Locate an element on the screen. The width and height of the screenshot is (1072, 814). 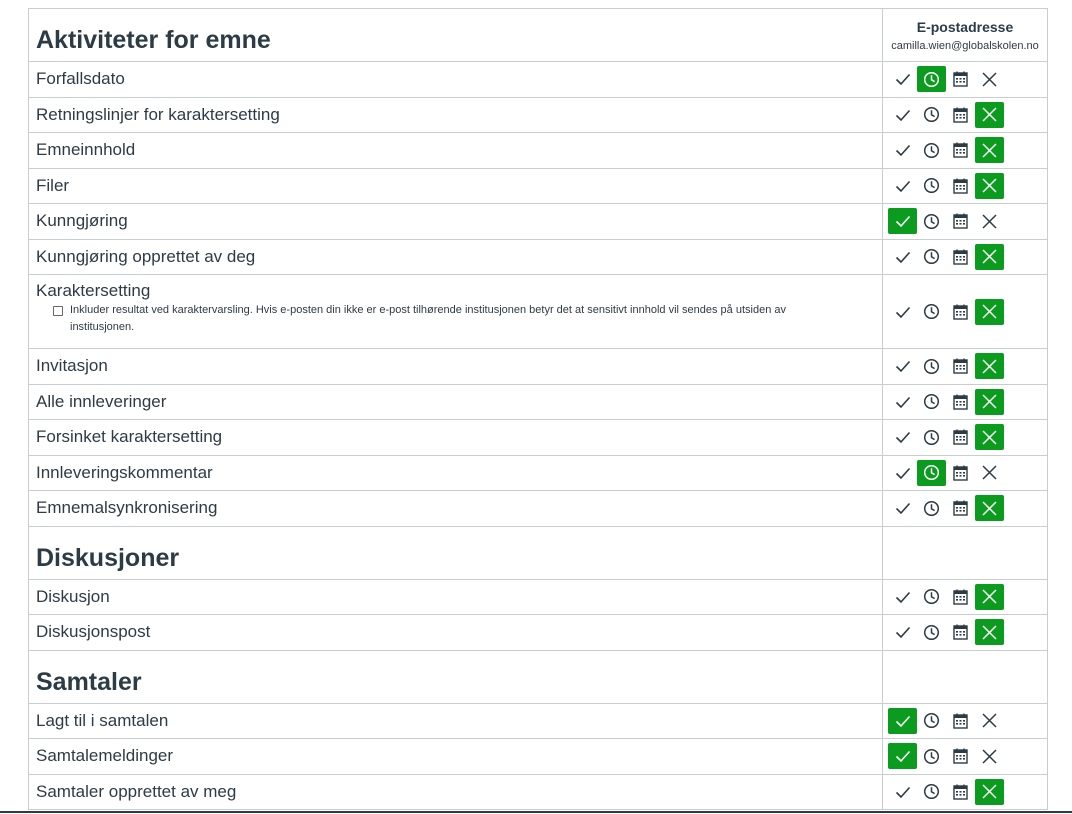
section-header-discussions: Diskusjoner is located at coordinates (538, 553).